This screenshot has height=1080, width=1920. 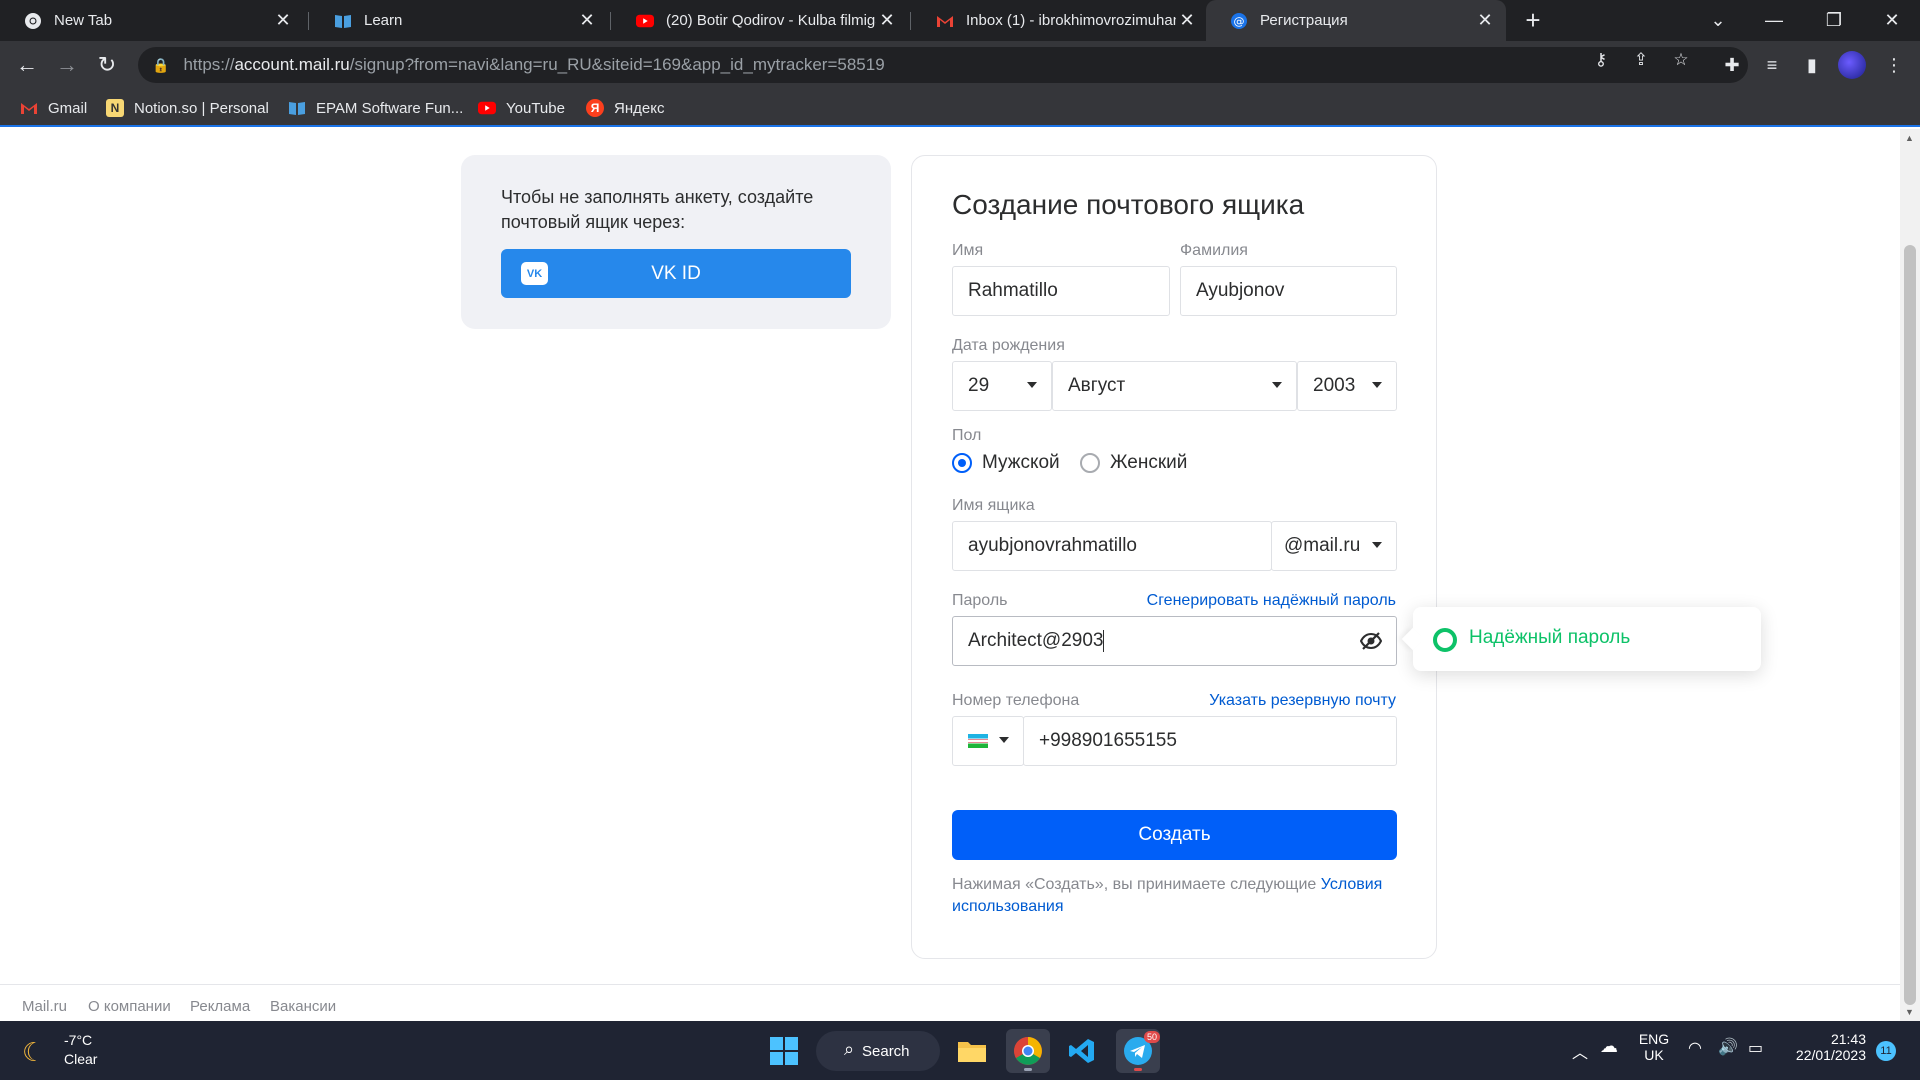 I want to click on minimize-button: —, so click(x=1774, y=20).